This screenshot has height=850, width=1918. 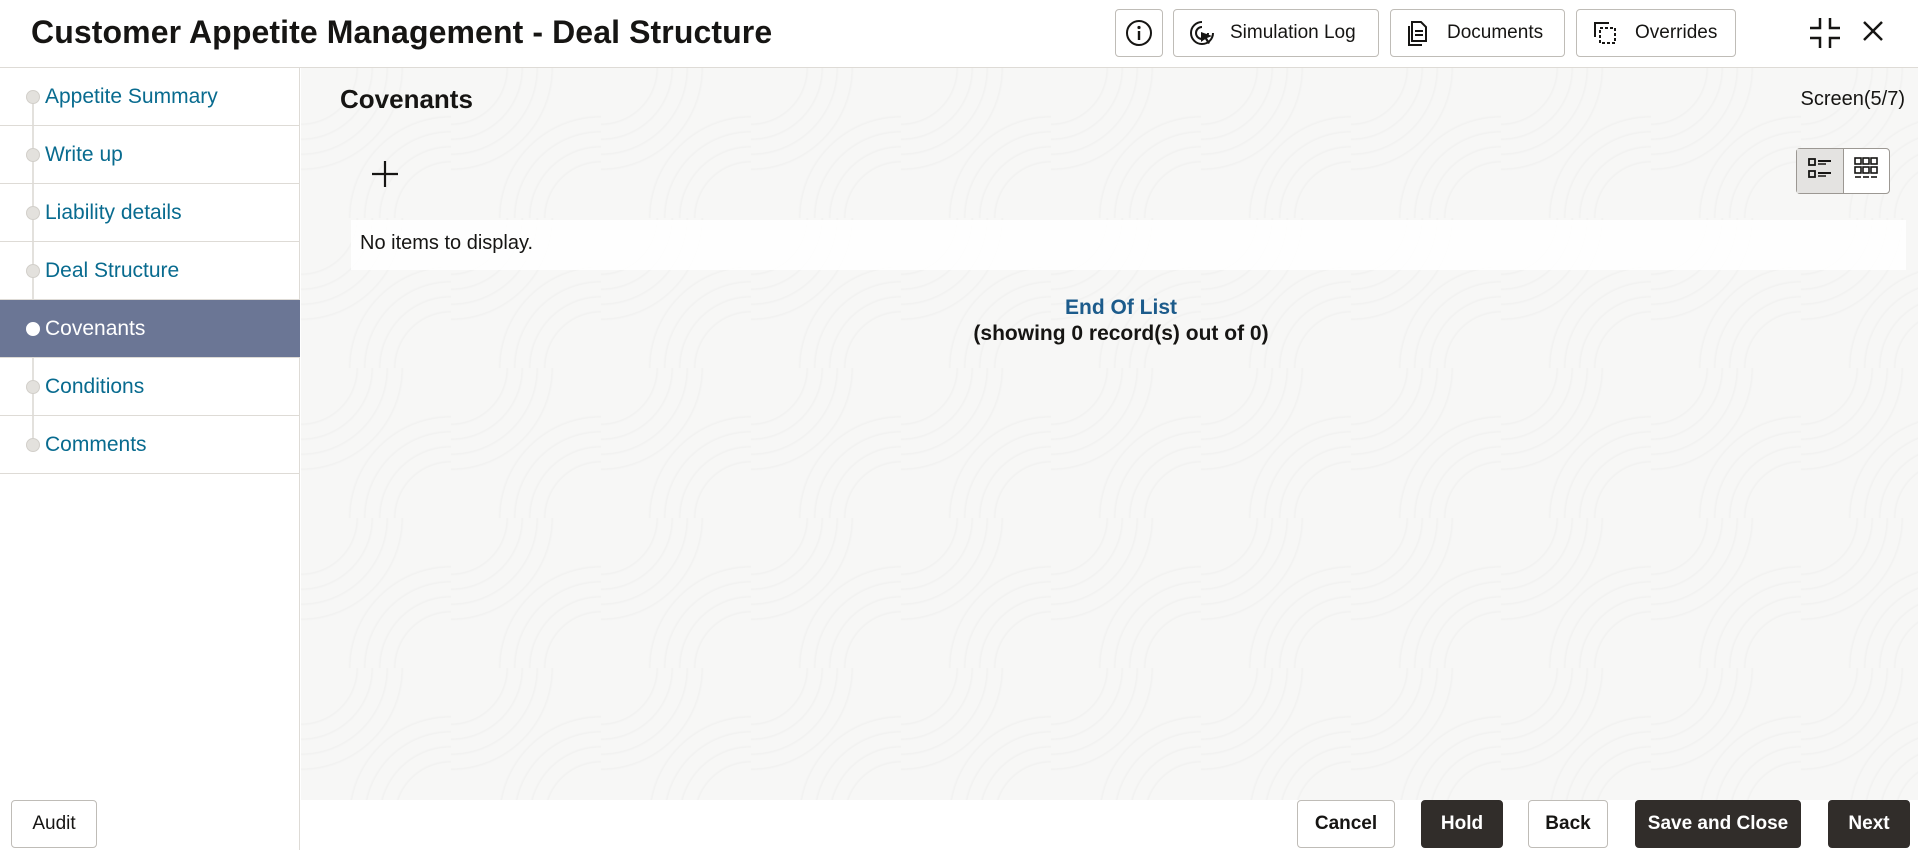 I want to click on record-count: (showing 0 record(s) out of 0), so click(x=1121, y=333).